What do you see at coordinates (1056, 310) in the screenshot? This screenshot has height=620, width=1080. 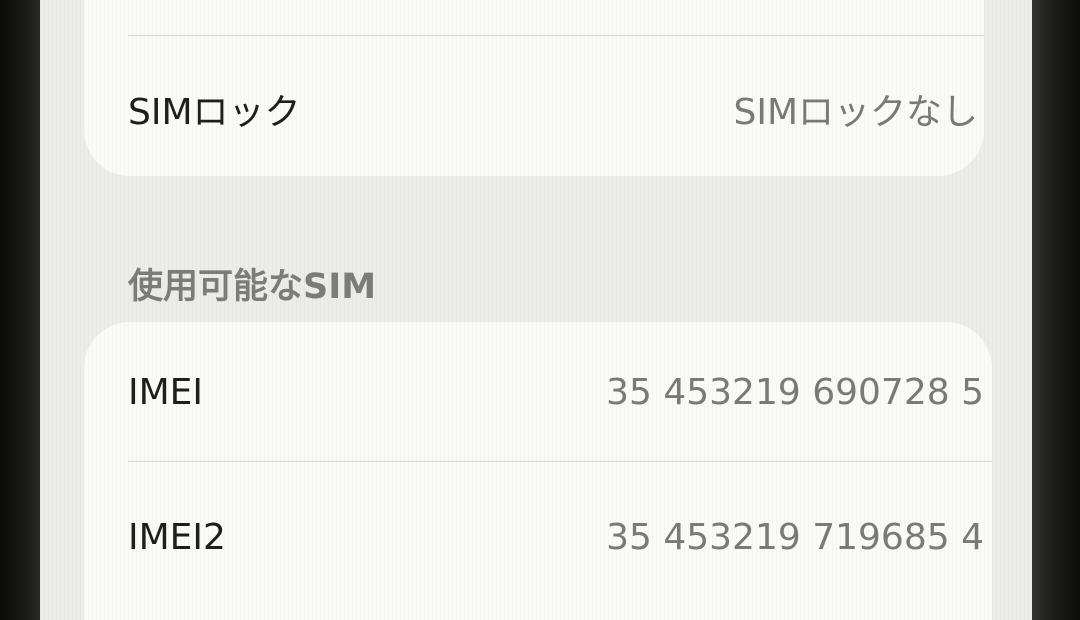 I see `device-bezel-right` at bounding box center [1056, 310].